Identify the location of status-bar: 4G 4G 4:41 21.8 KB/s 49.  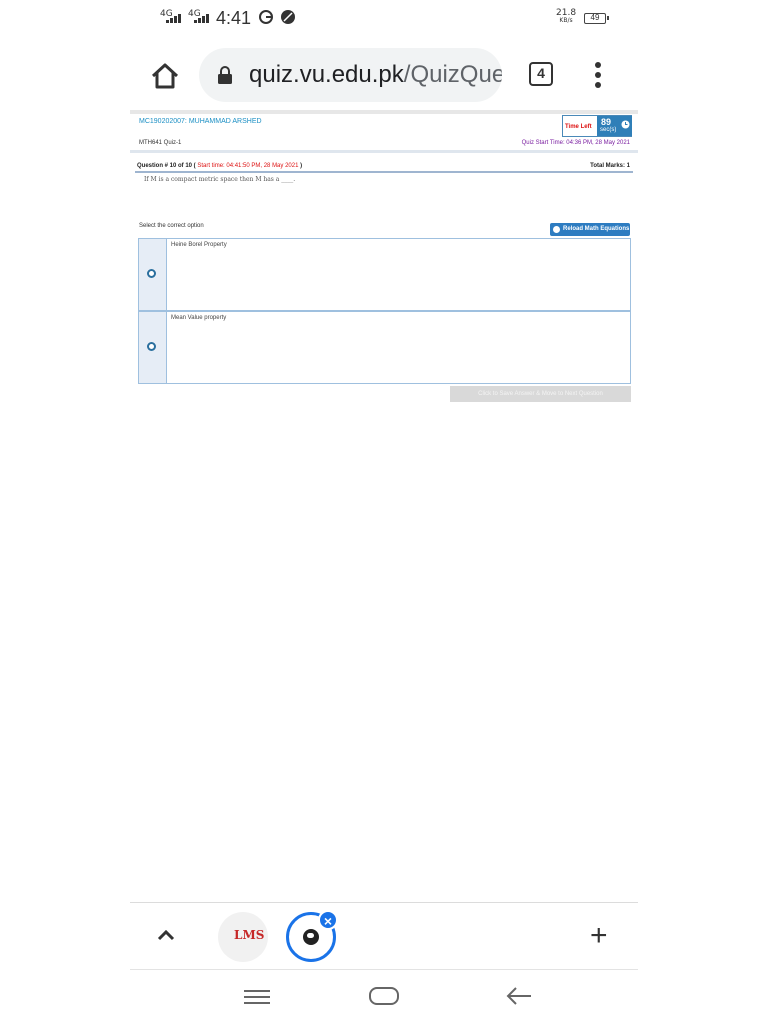
(384, 18).